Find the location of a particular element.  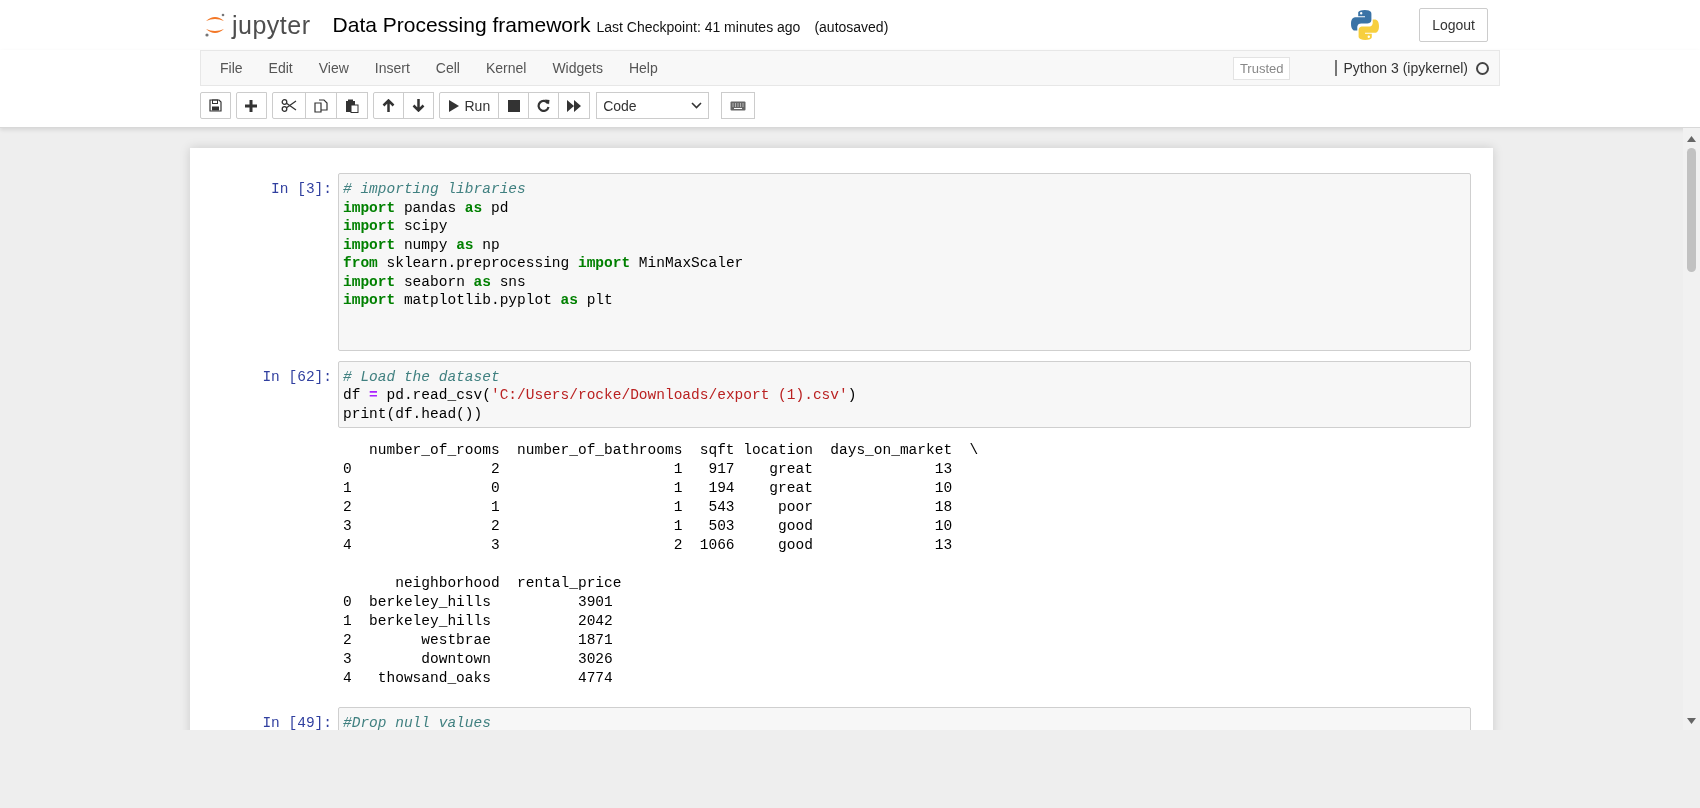

command-palette-button is located at coordinates (738, 105).